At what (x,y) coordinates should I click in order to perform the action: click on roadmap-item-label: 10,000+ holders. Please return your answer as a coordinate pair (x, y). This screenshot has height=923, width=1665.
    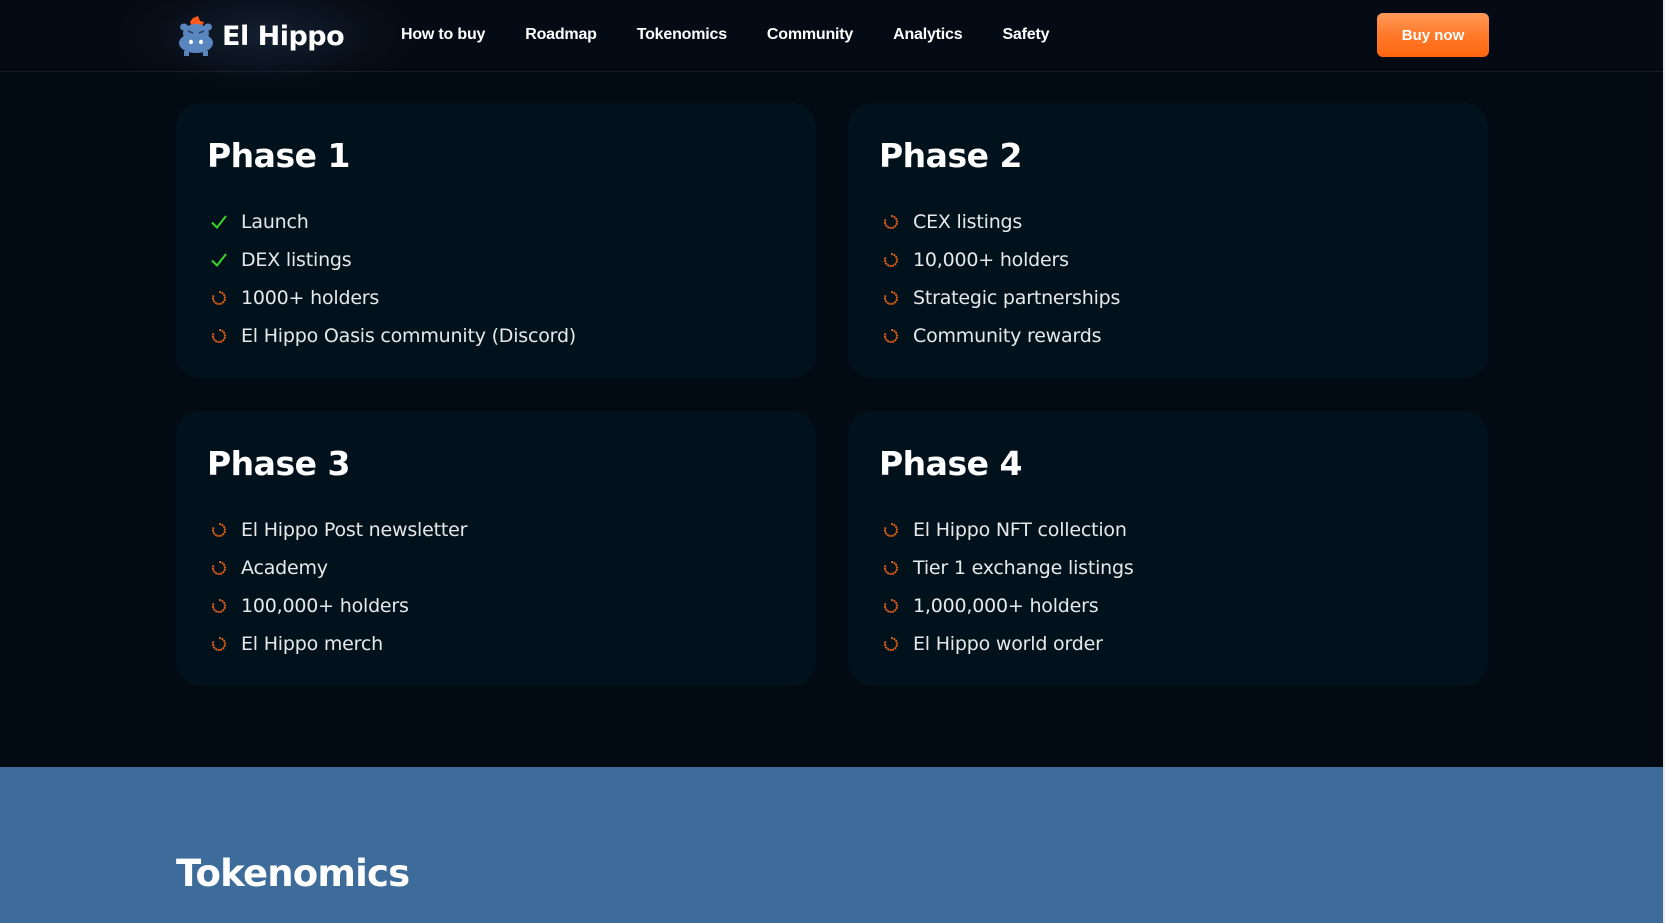
    Looking at the image, I should click on (991, 260).